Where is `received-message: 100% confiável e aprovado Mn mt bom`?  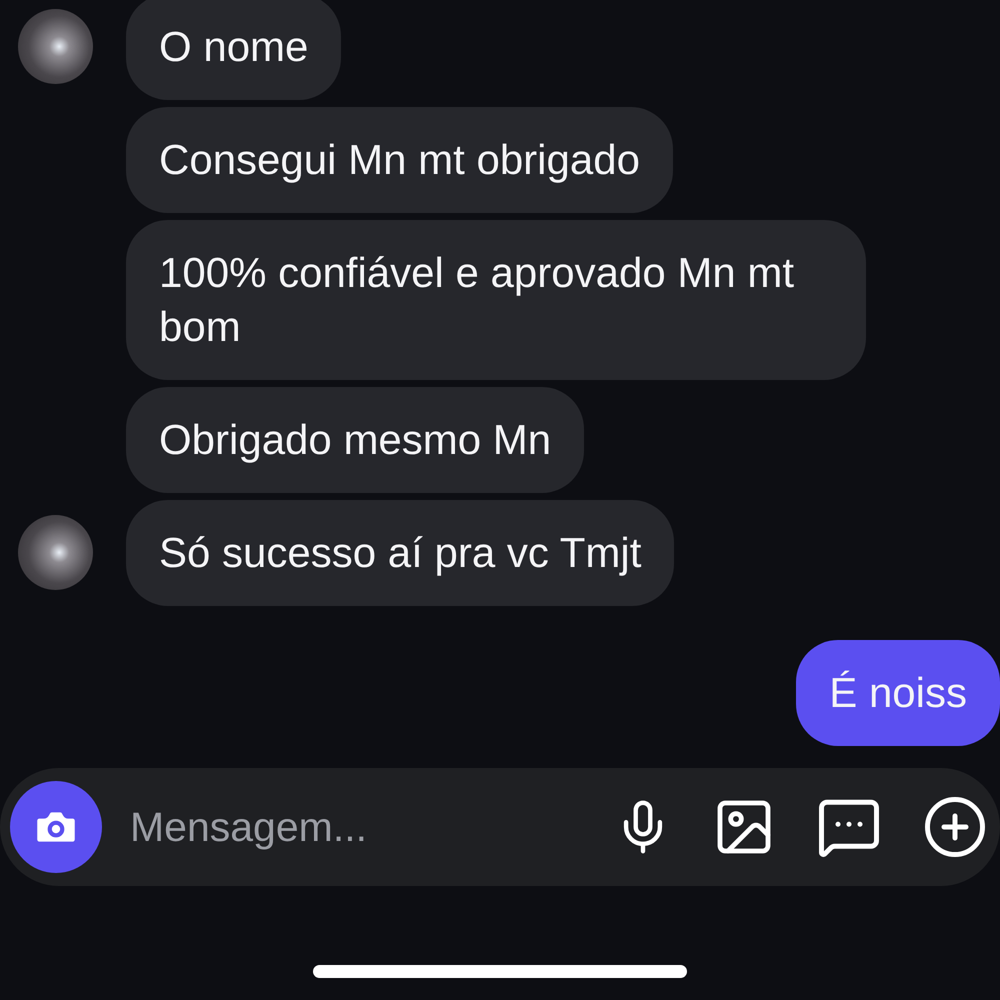
received-message: 100% confiável e aprovado Mn mt bom is located at coordinates (496, 300).